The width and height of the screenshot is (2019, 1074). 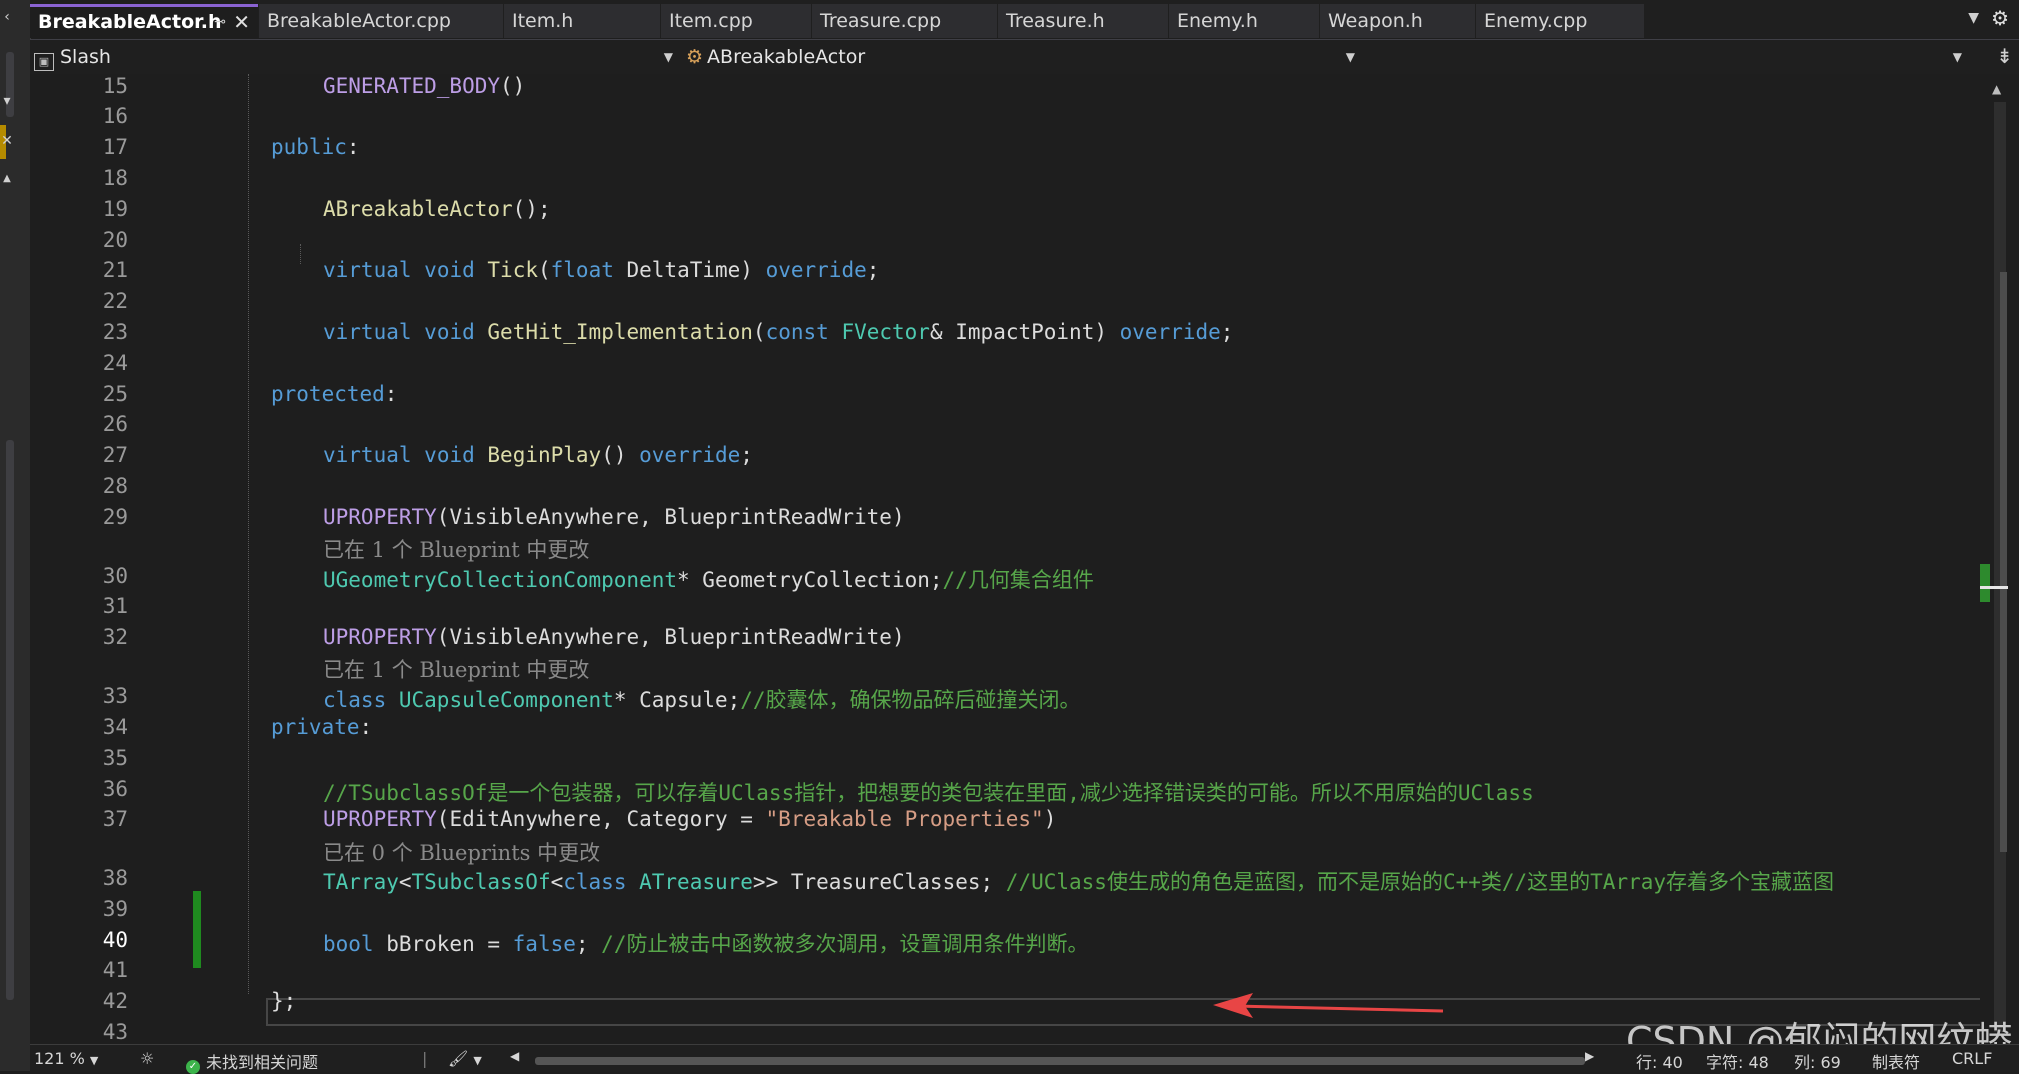 I want to click on token-function: Tick, so click(x=512, y=270).